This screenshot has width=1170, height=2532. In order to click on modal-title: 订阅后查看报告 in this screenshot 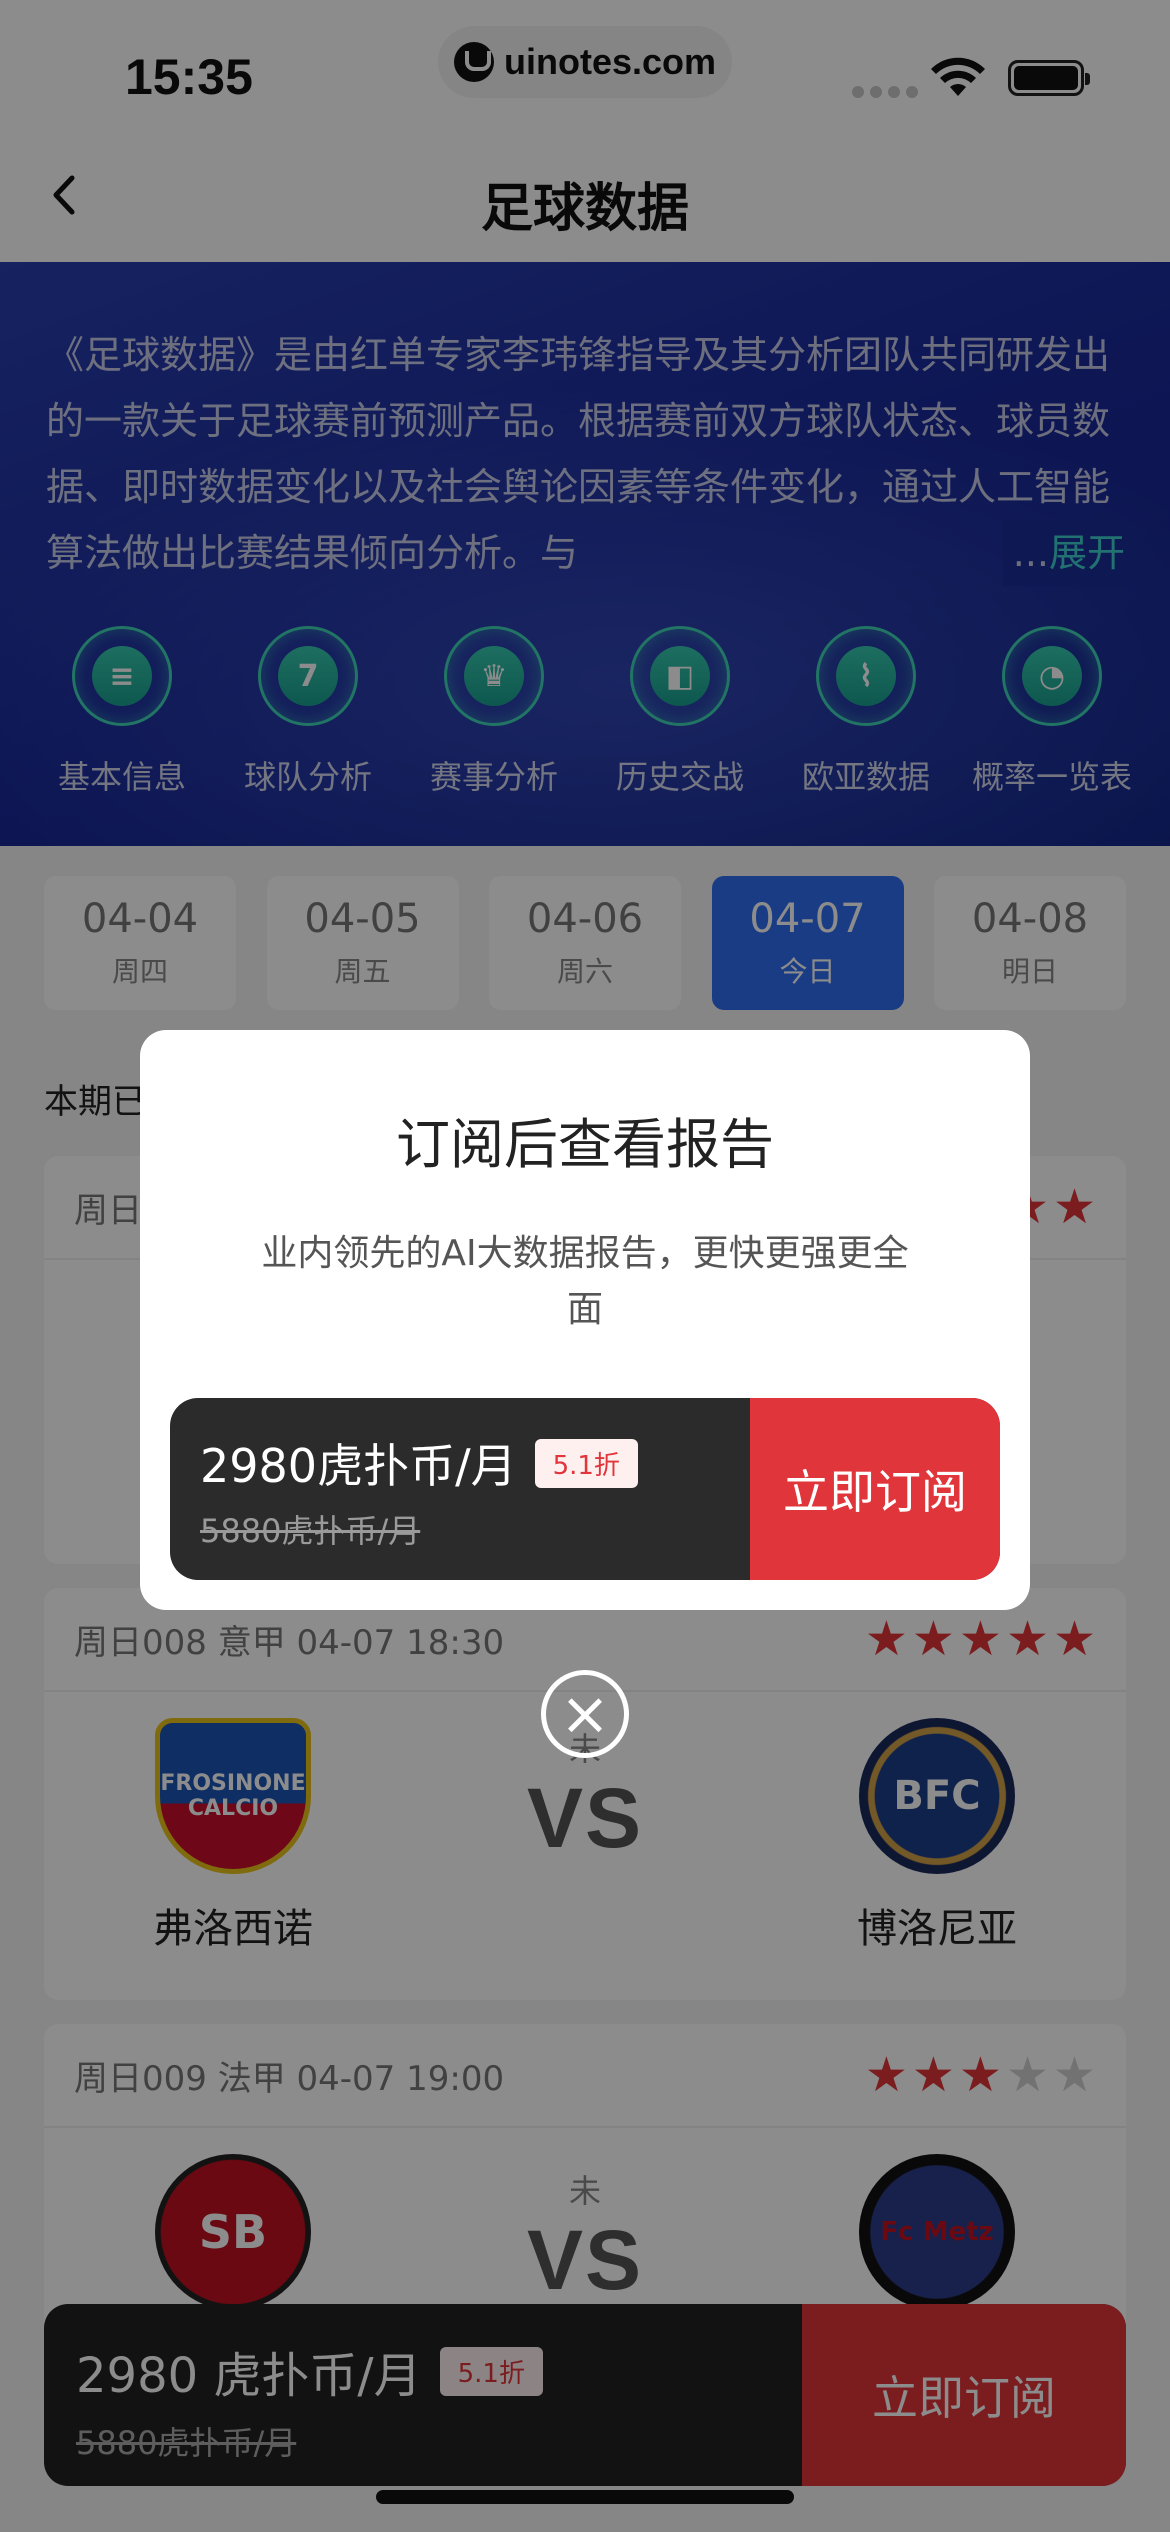, I will do `click(585, 1144)`.